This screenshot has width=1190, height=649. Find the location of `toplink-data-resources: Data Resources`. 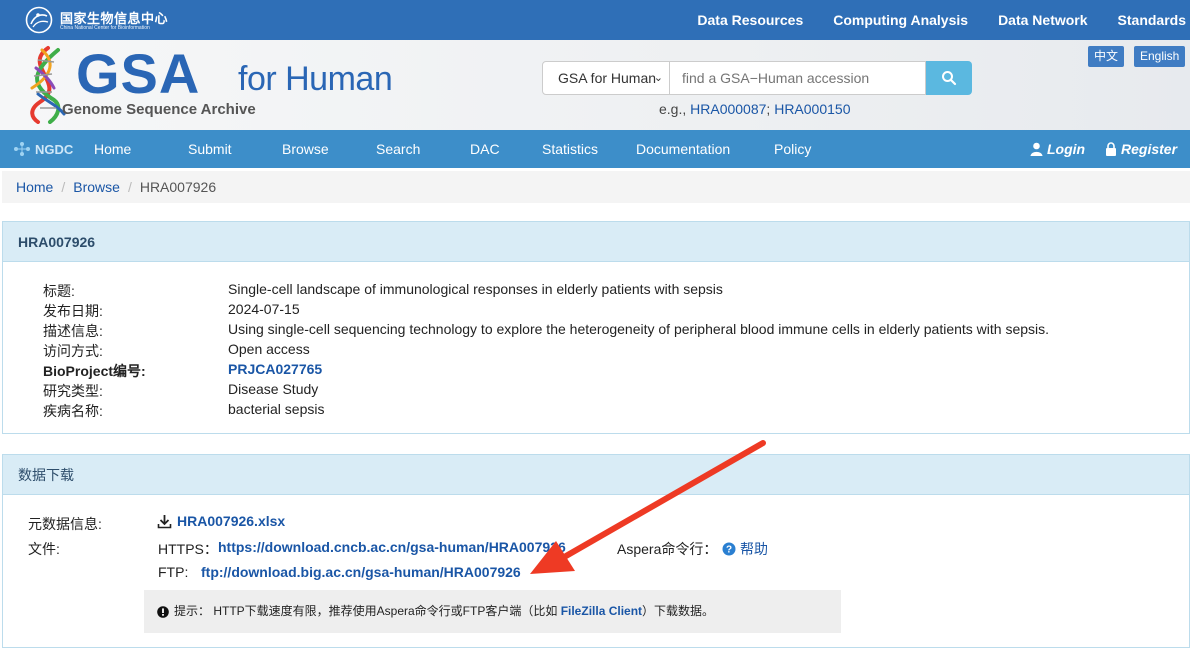

toplink-data-resources: Data Resources is located at coordinates (750, 20).